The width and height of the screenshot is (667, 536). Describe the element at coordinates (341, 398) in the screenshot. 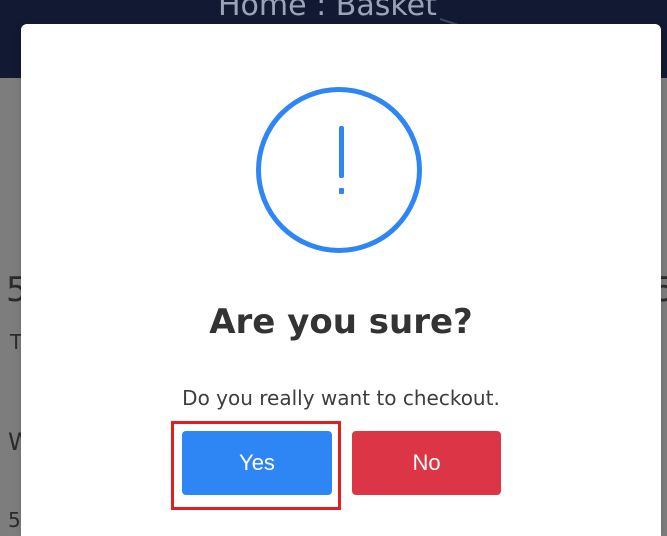

I see `dialog-message: Do you really want to checkout.` at that location.